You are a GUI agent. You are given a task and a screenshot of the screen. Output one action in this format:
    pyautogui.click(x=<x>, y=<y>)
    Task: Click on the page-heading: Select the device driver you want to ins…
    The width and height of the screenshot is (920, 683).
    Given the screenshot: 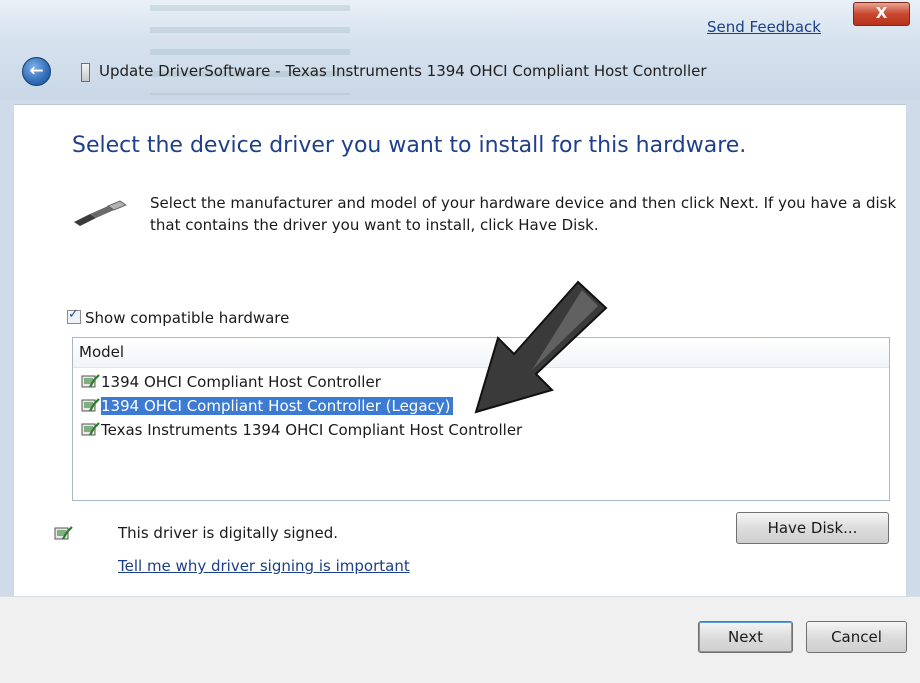 What is the action you would take?
    pyautogui.click(x=409, y=145)
    